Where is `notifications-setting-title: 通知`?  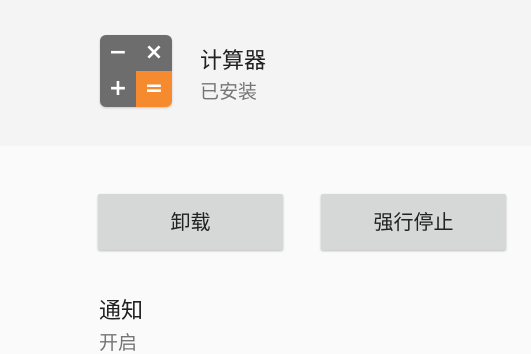
notifications-setting-title: 通知 is located at coordinates (121, 309).